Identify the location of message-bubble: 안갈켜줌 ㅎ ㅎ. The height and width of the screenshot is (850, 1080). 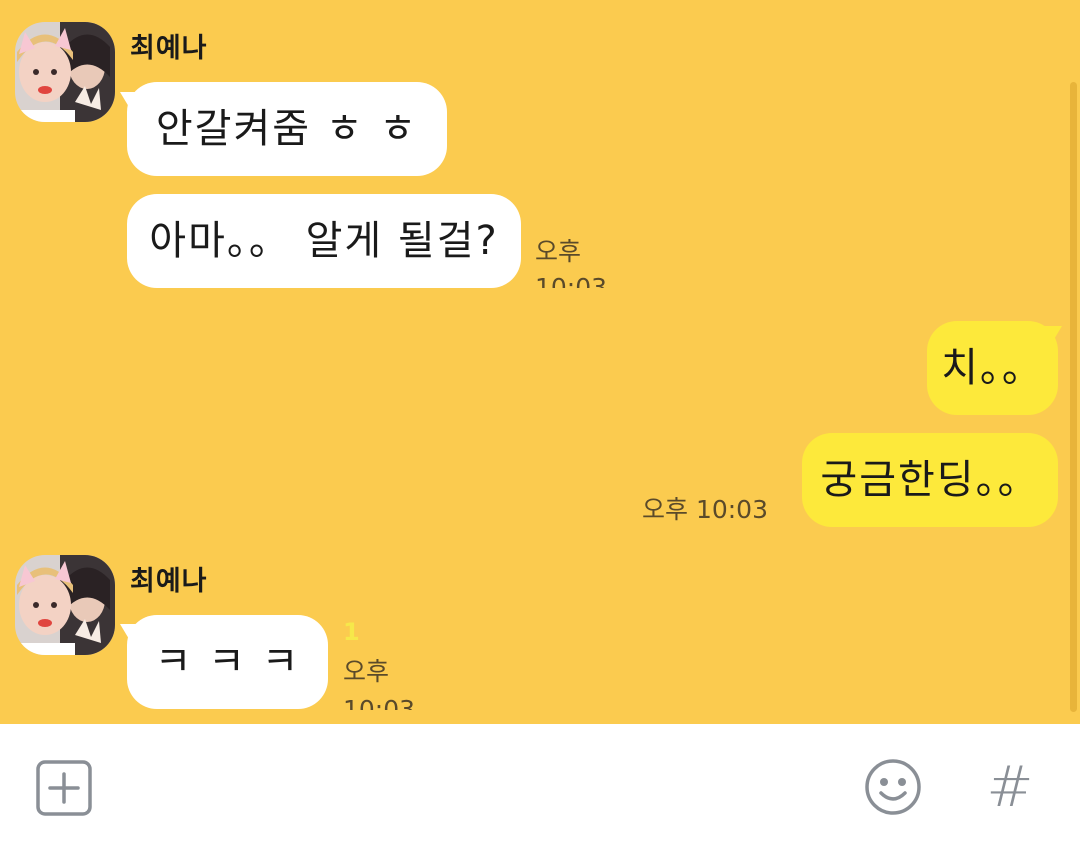
(287, 129).